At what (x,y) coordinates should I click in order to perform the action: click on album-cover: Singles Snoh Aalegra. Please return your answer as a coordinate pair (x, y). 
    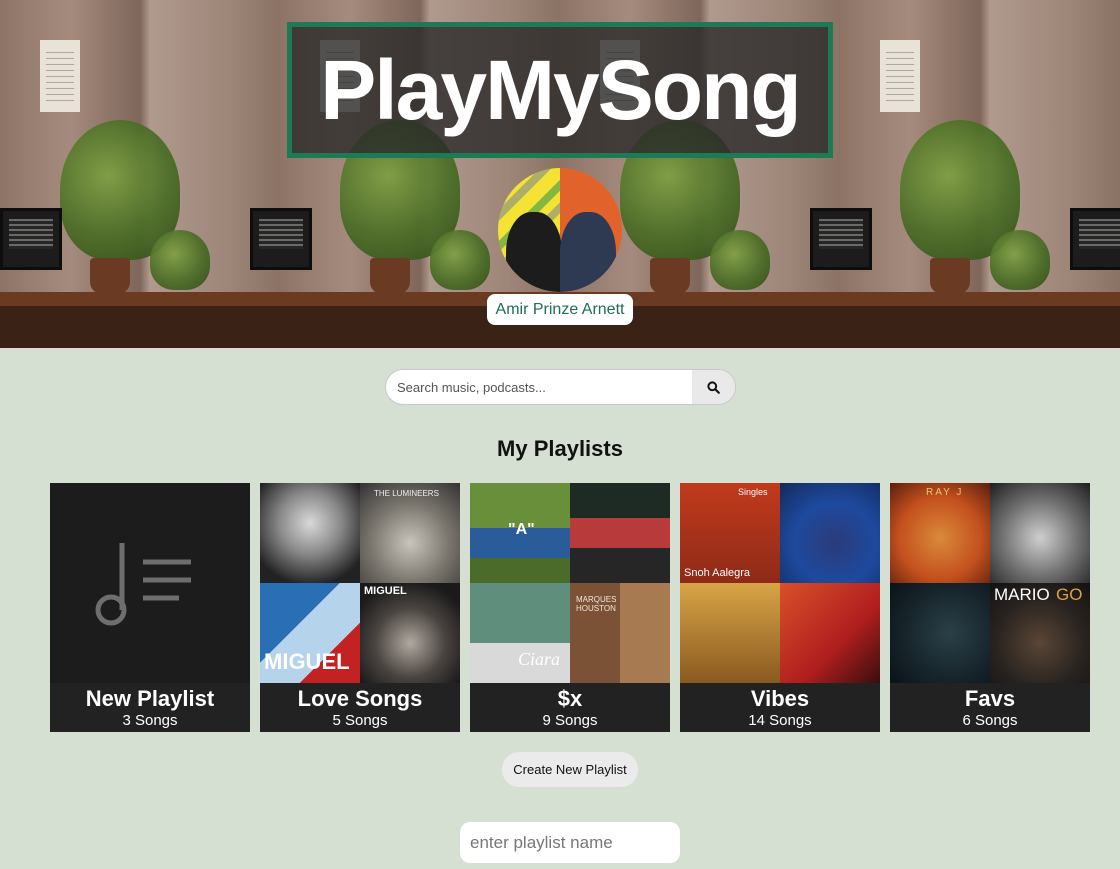
    Looking at the image, I should click on (730, 533).